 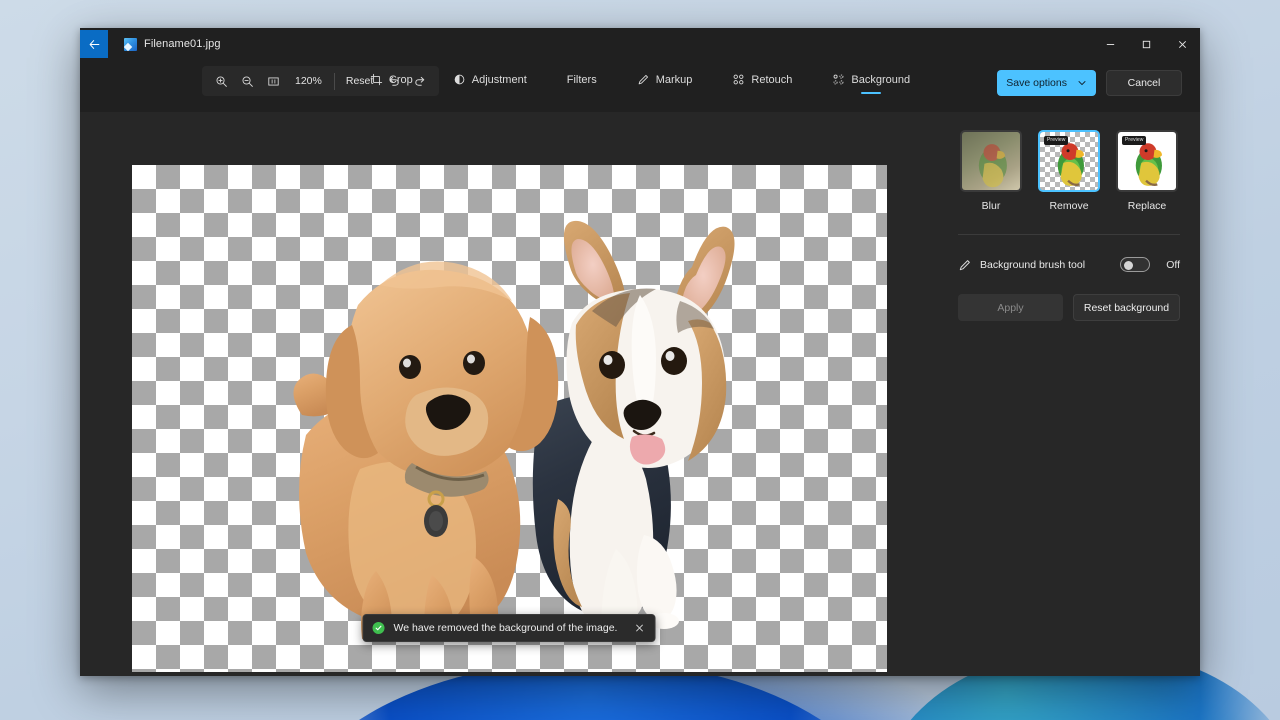 I want to click on window-title: Filename01.jpg, so click(x=182, y=44).